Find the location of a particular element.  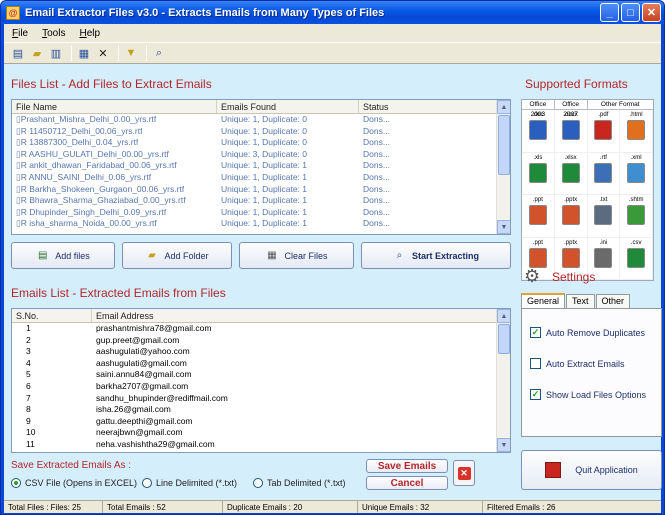

add-files-tool-icon: ▤ is located at coordinates (18, 53).